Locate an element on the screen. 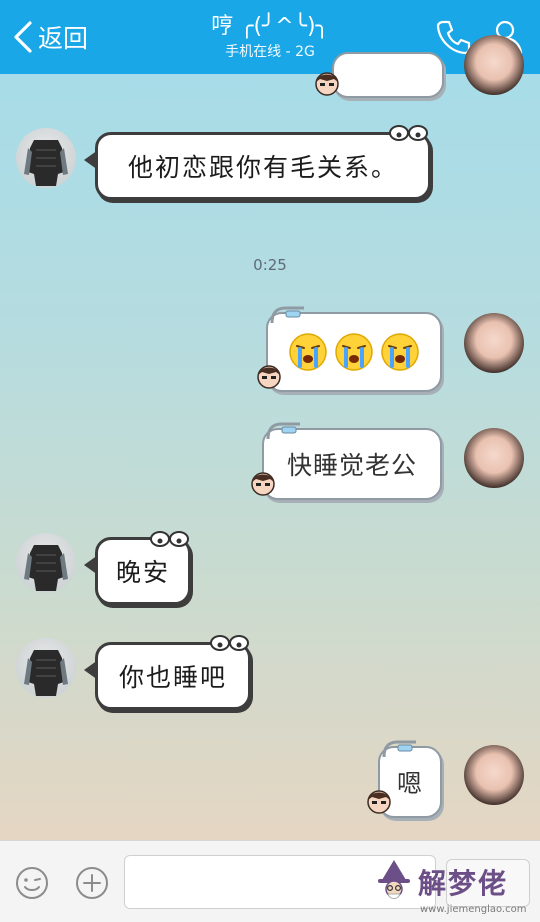 This screenshot has width=540, height=922. send-button is located at coordinates (488, 883).